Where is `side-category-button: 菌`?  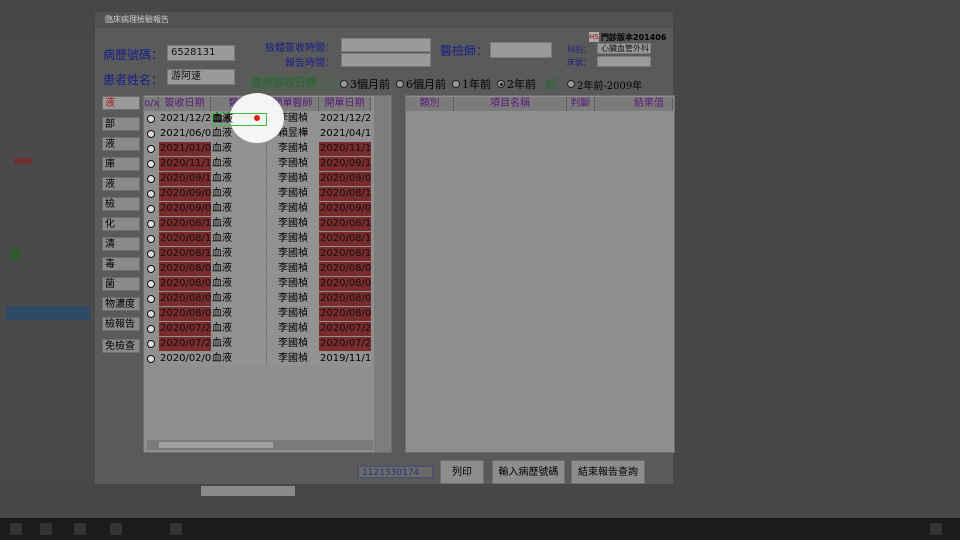
side-category-button: 菌 is located at coordinates (121, 284).